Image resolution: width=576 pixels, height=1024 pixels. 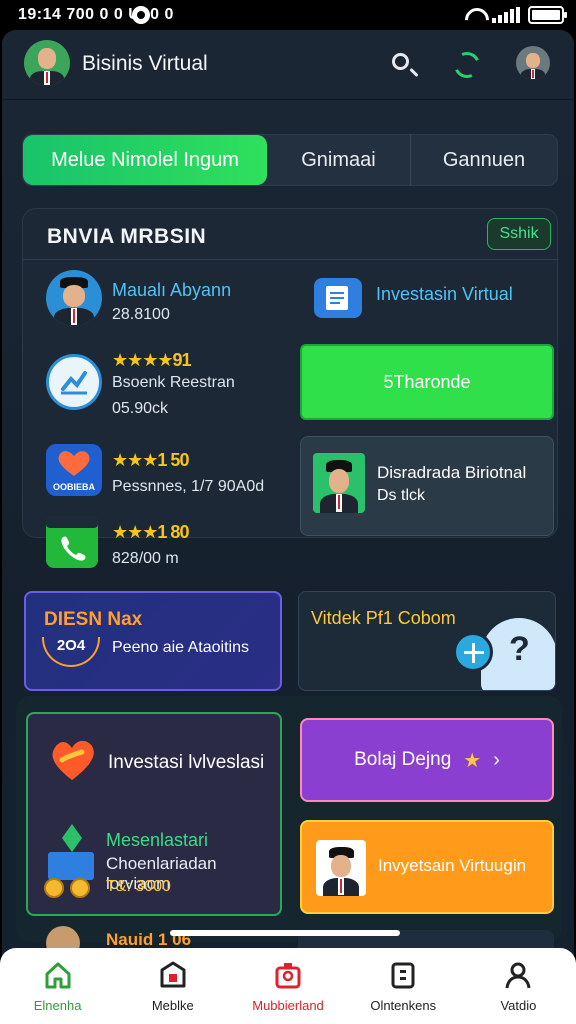 I want to click on refresh-icon, so click(x=467, y=65).